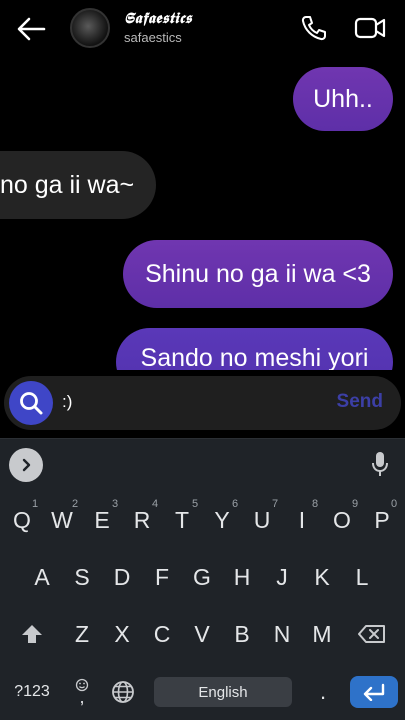 The height and width of the screenshot is (720, 405). I want to click on key-hint: 7, so click(275, 504).